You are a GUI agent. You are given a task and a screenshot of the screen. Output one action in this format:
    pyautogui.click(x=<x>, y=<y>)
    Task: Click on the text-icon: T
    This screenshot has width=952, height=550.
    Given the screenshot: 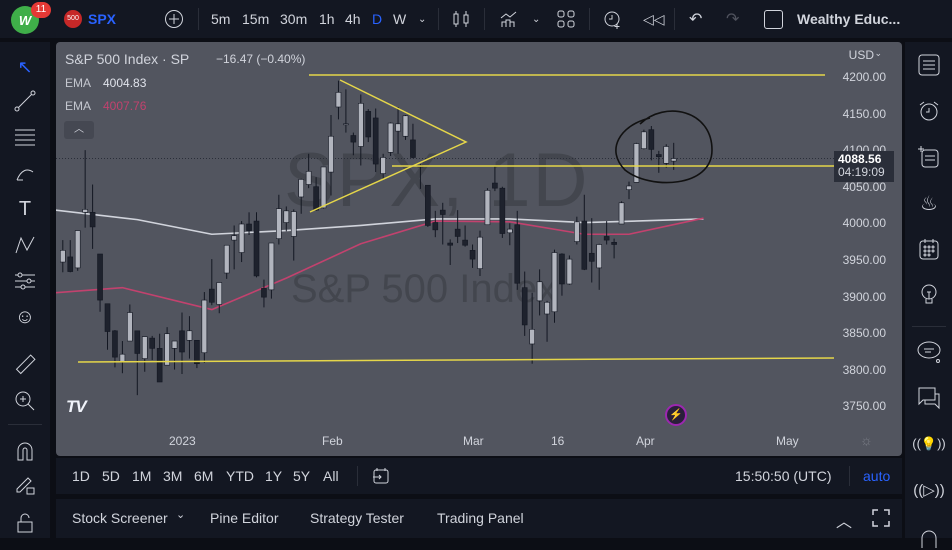 What is the action you would take?
    pyautogui.click(x=25, y=209)
    